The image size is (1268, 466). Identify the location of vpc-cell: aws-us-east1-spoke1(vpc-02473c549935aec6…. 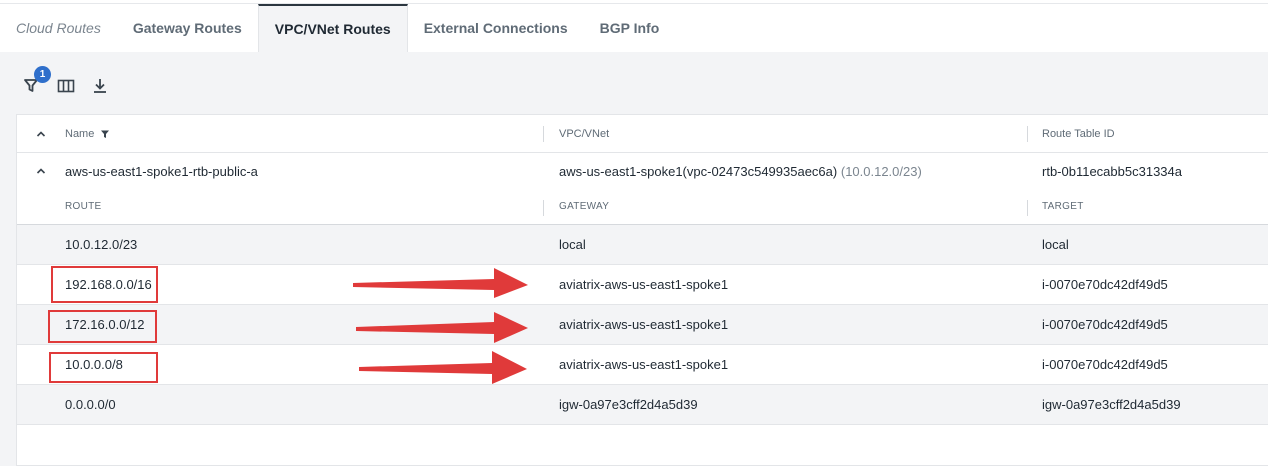
(740, 171).